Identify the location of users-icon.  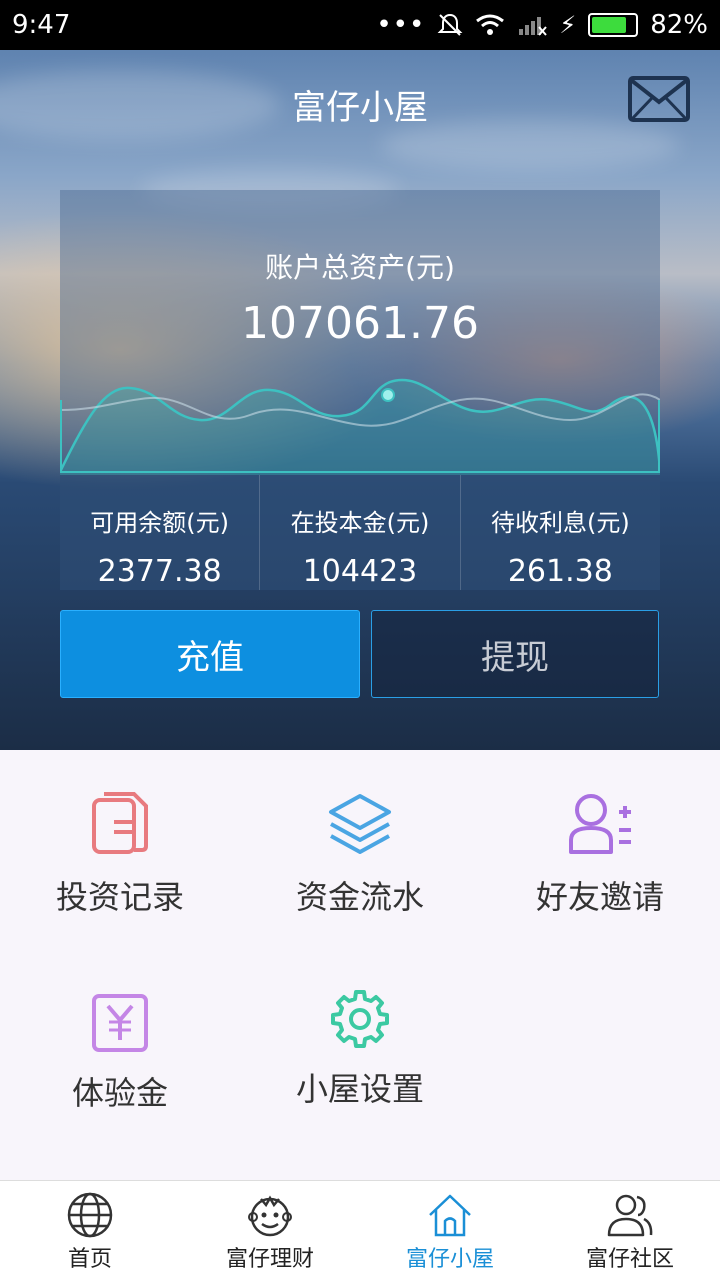
(630, 1215).